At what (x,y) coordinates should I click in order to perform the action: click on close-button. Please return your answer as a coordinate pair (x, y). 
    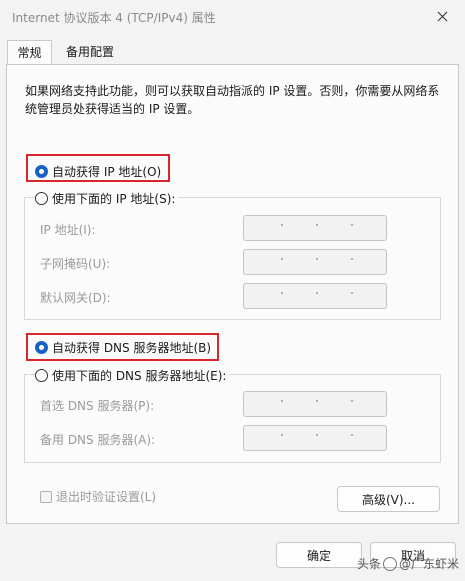
    Looking at the image, I should click on (442, 16).